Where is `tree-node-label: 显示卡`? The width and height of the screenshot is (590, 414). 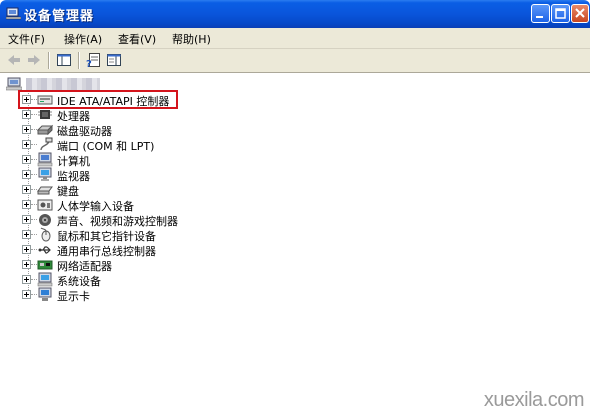
tree-node-label: 显示卡 is located at coordinates (73, 296).